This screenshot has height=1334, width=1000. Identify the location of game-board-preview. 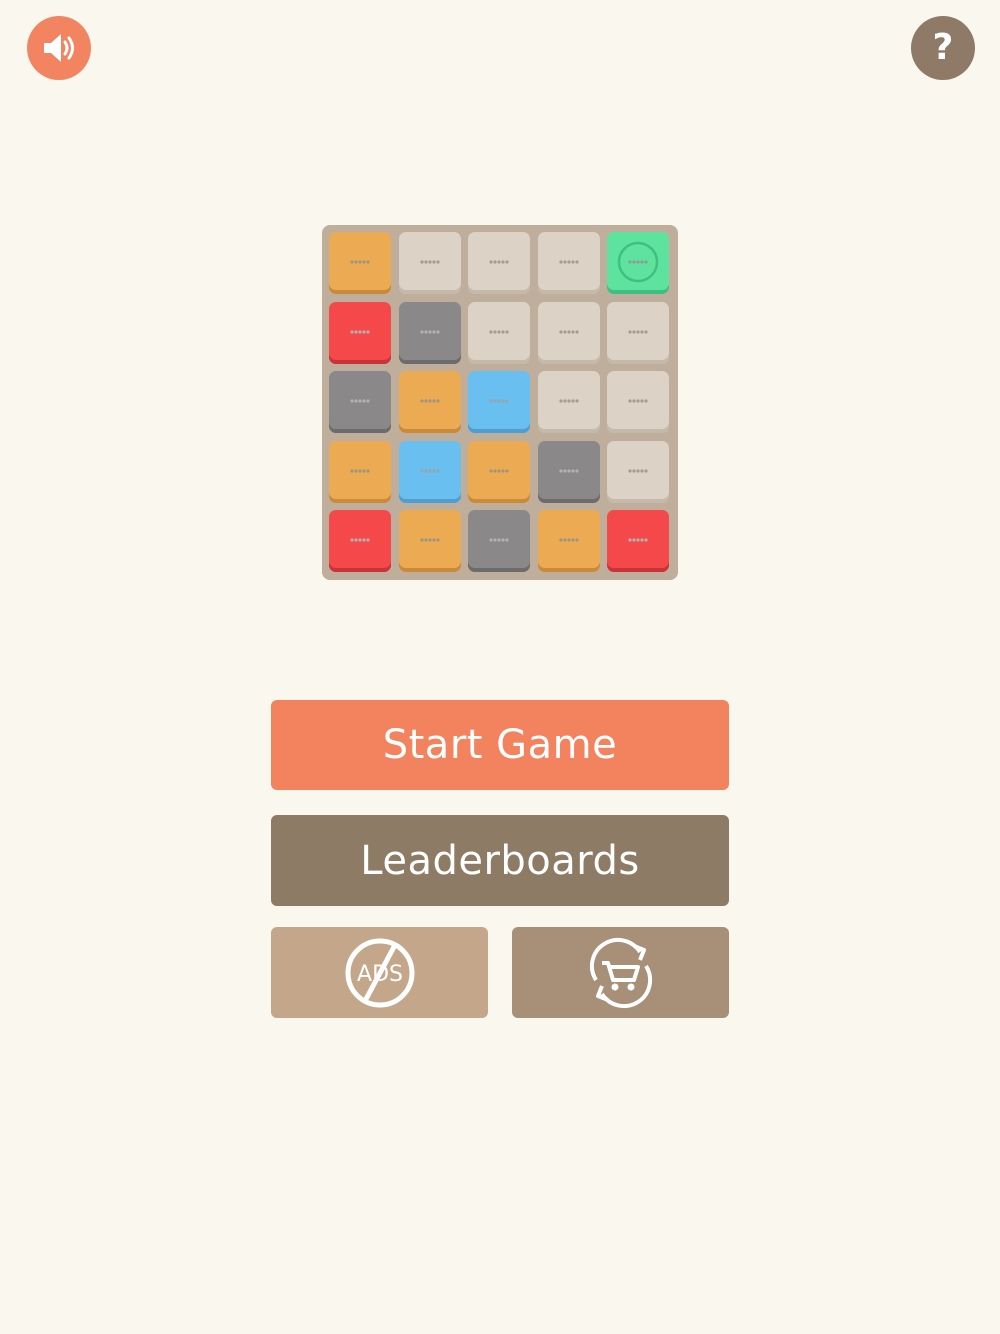
(500, 402).